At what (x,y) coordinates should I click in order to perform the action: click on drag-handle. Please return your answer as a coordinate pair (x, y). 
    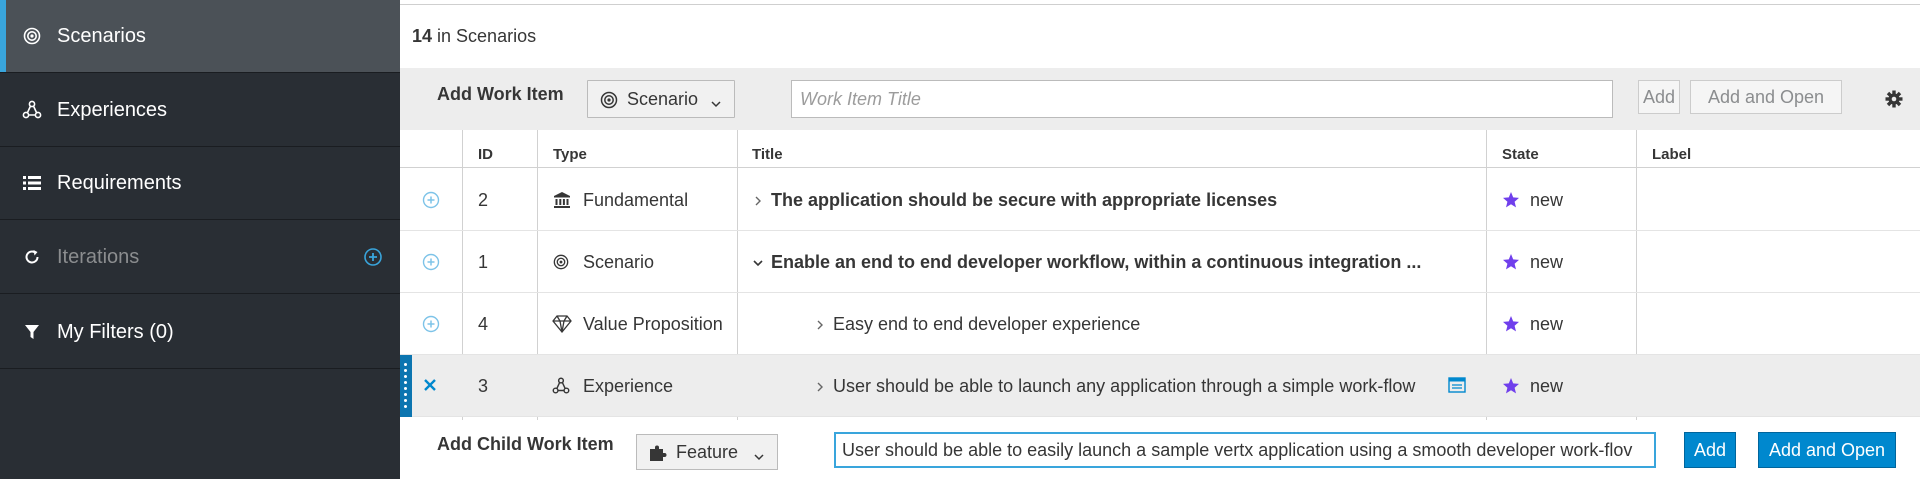
    Looking at the image, I should click on (406, 386).